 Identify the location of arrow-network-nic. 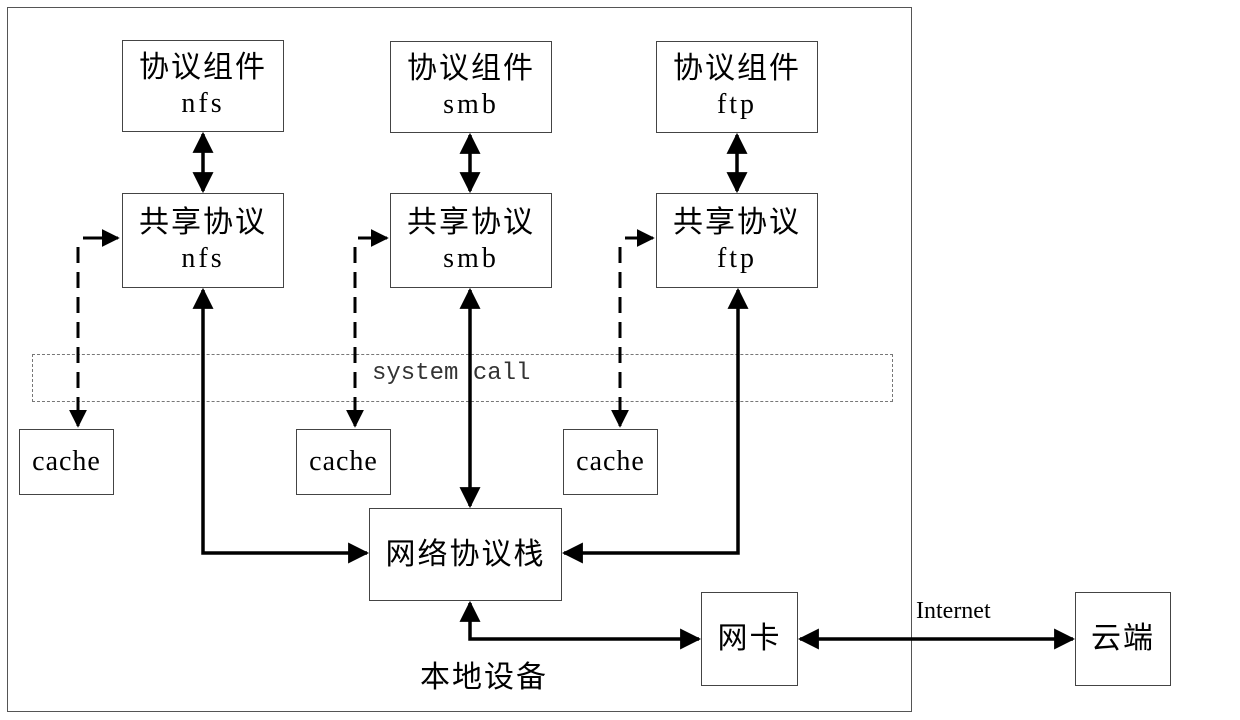
(580, 625).